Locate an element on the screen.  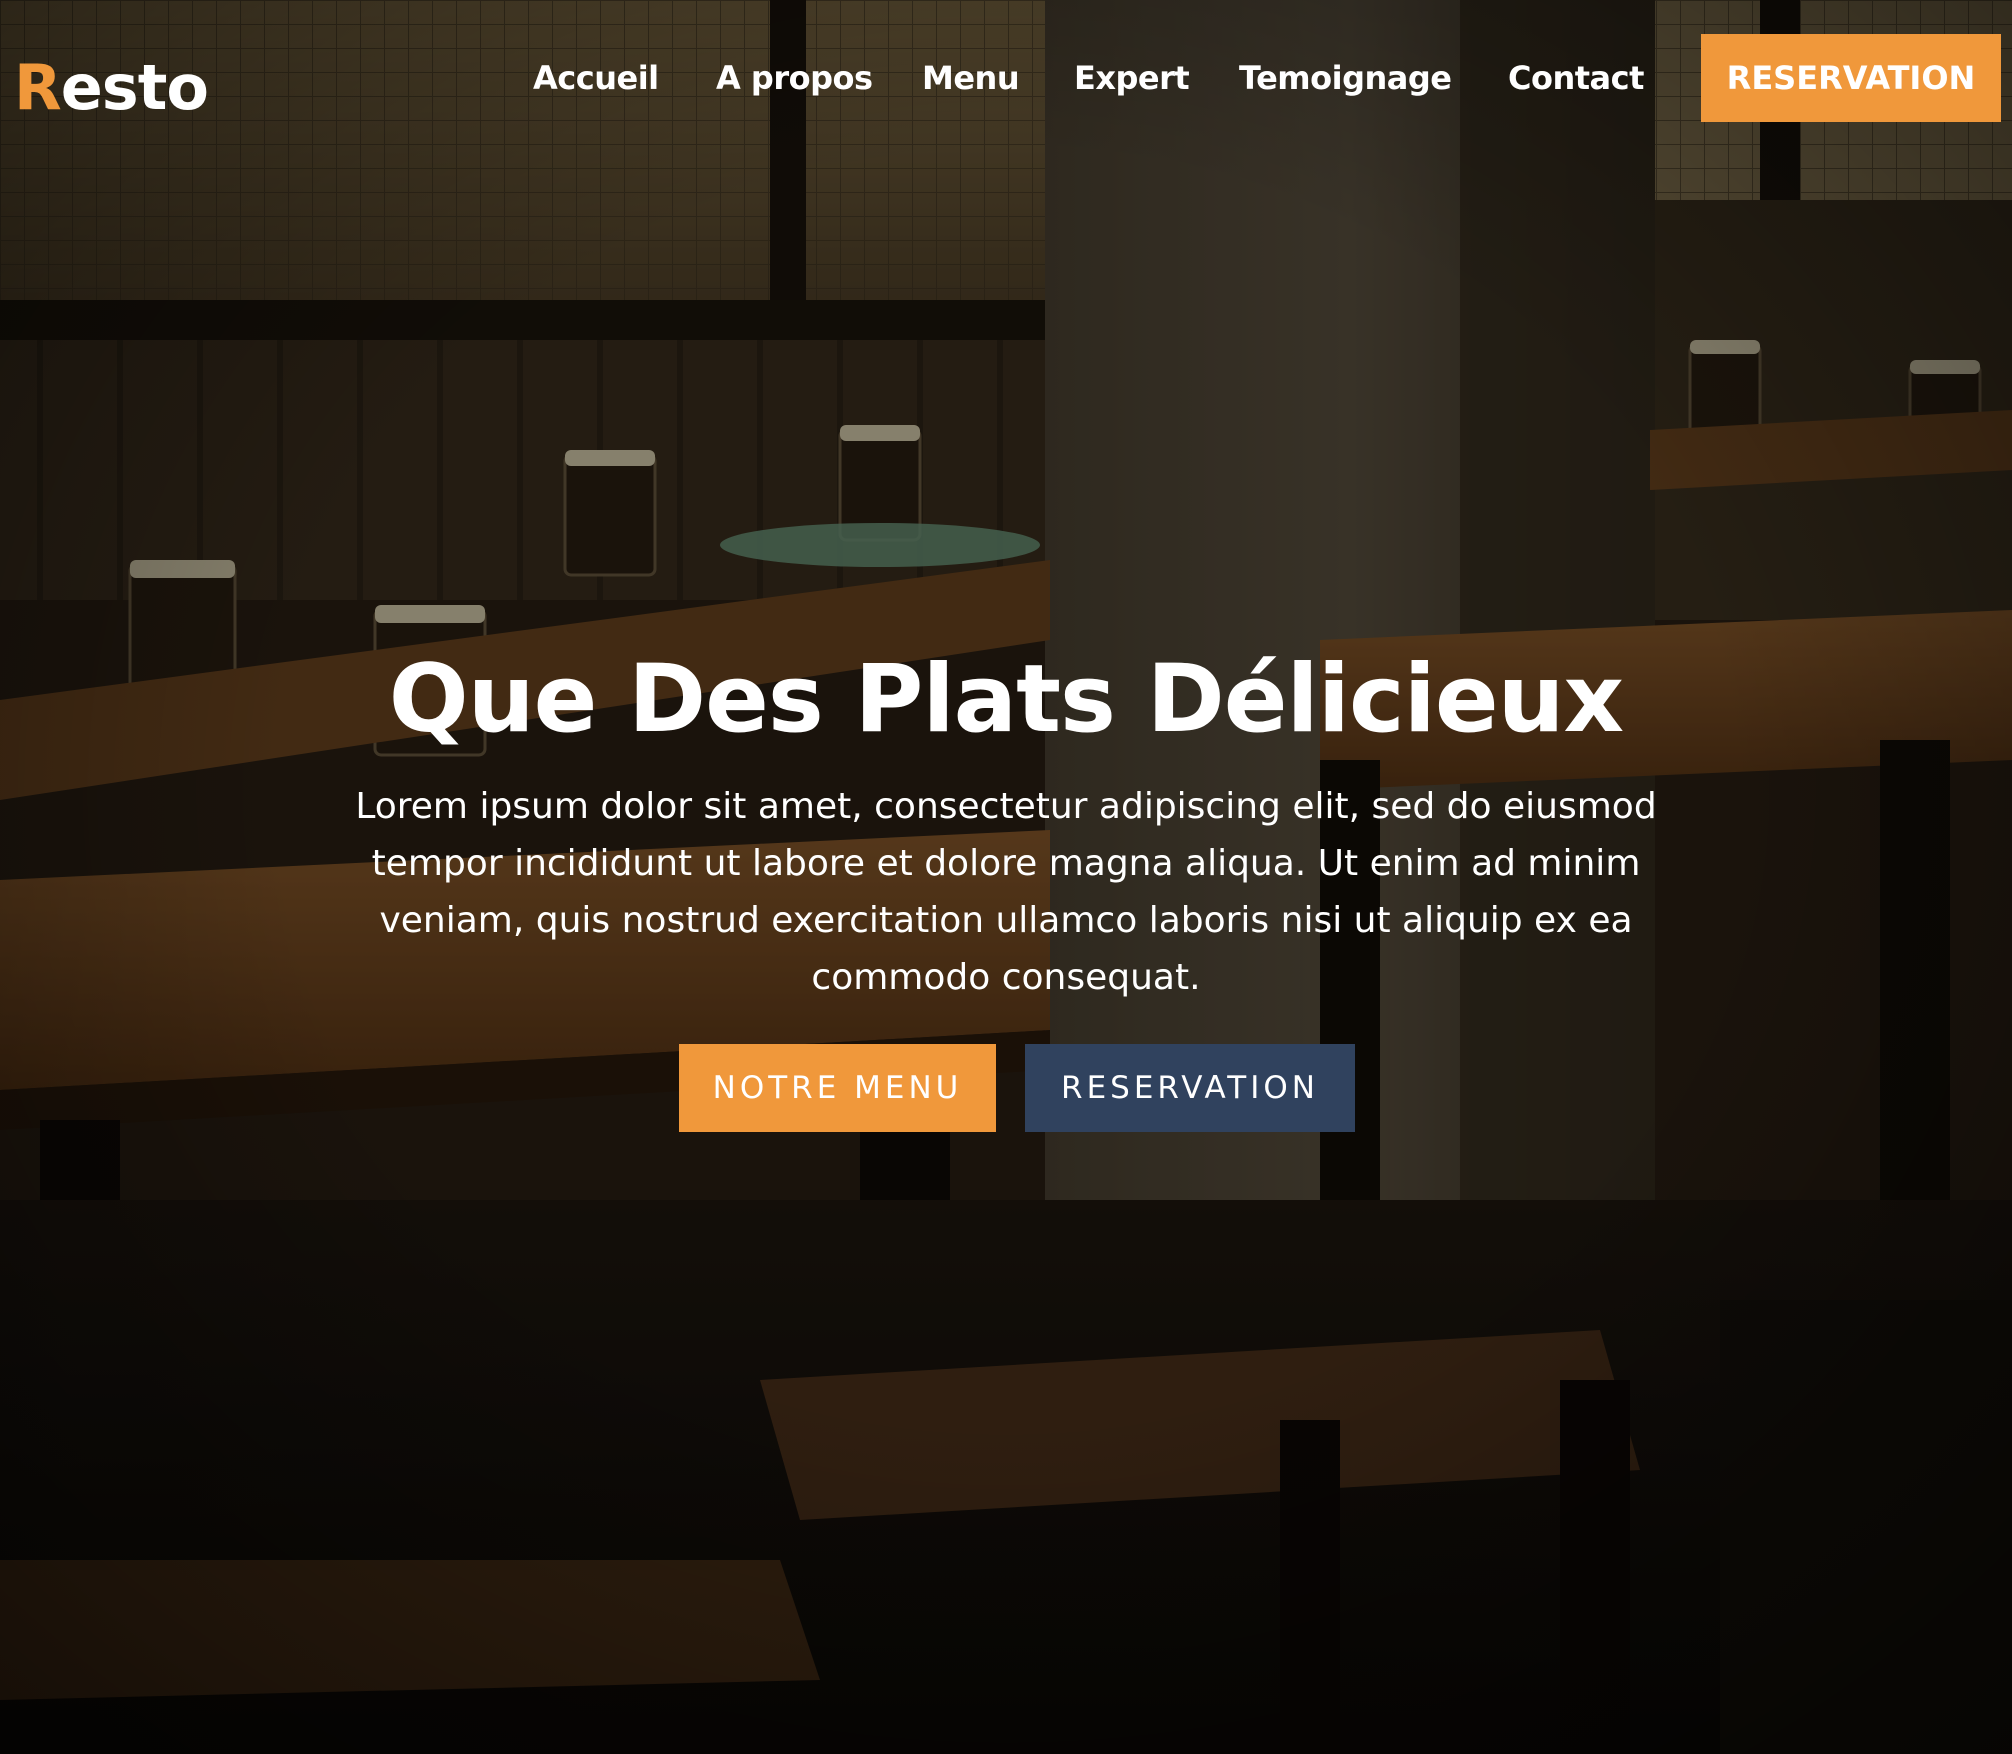
logo-first-letter: R is located at coordinates (38, 87).